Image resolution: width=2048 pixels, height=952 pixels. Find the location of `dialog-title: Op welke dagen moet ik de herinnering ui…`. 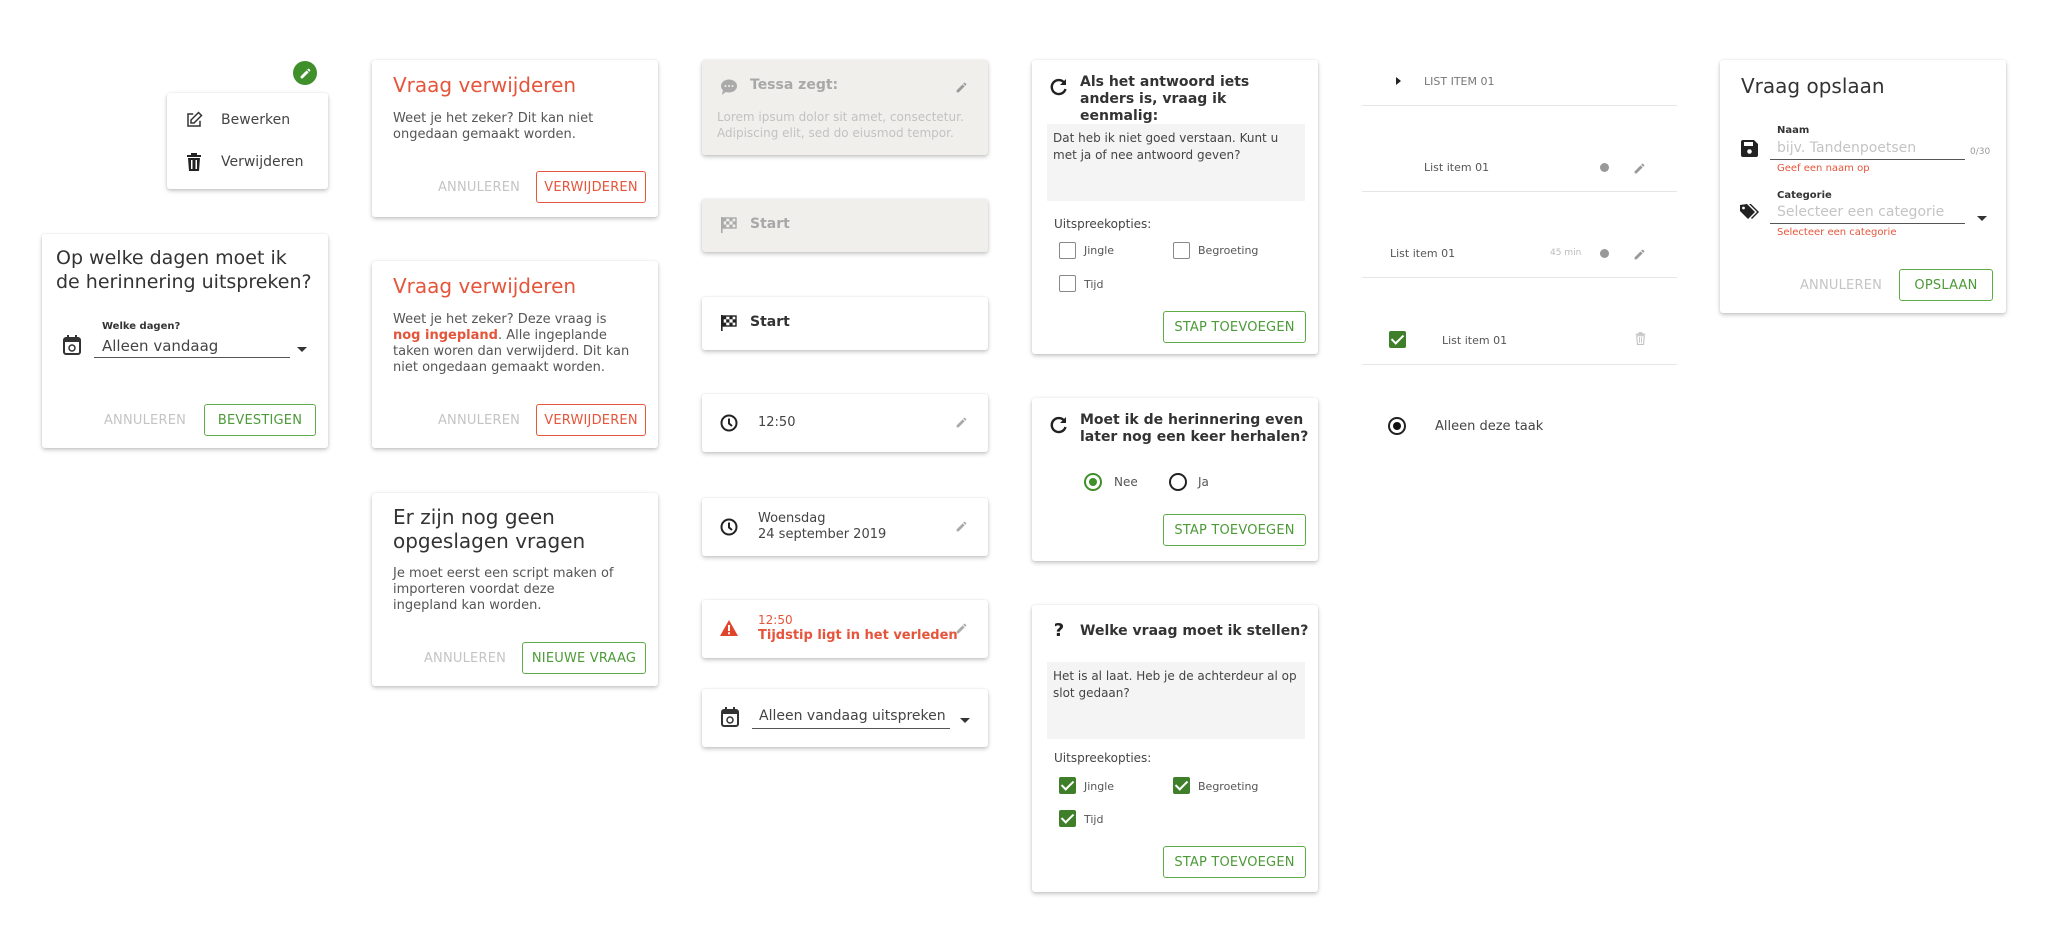

dialog-title: Op welke dagen moet ik de herinnering ui… is located at coordinates (184, 270).